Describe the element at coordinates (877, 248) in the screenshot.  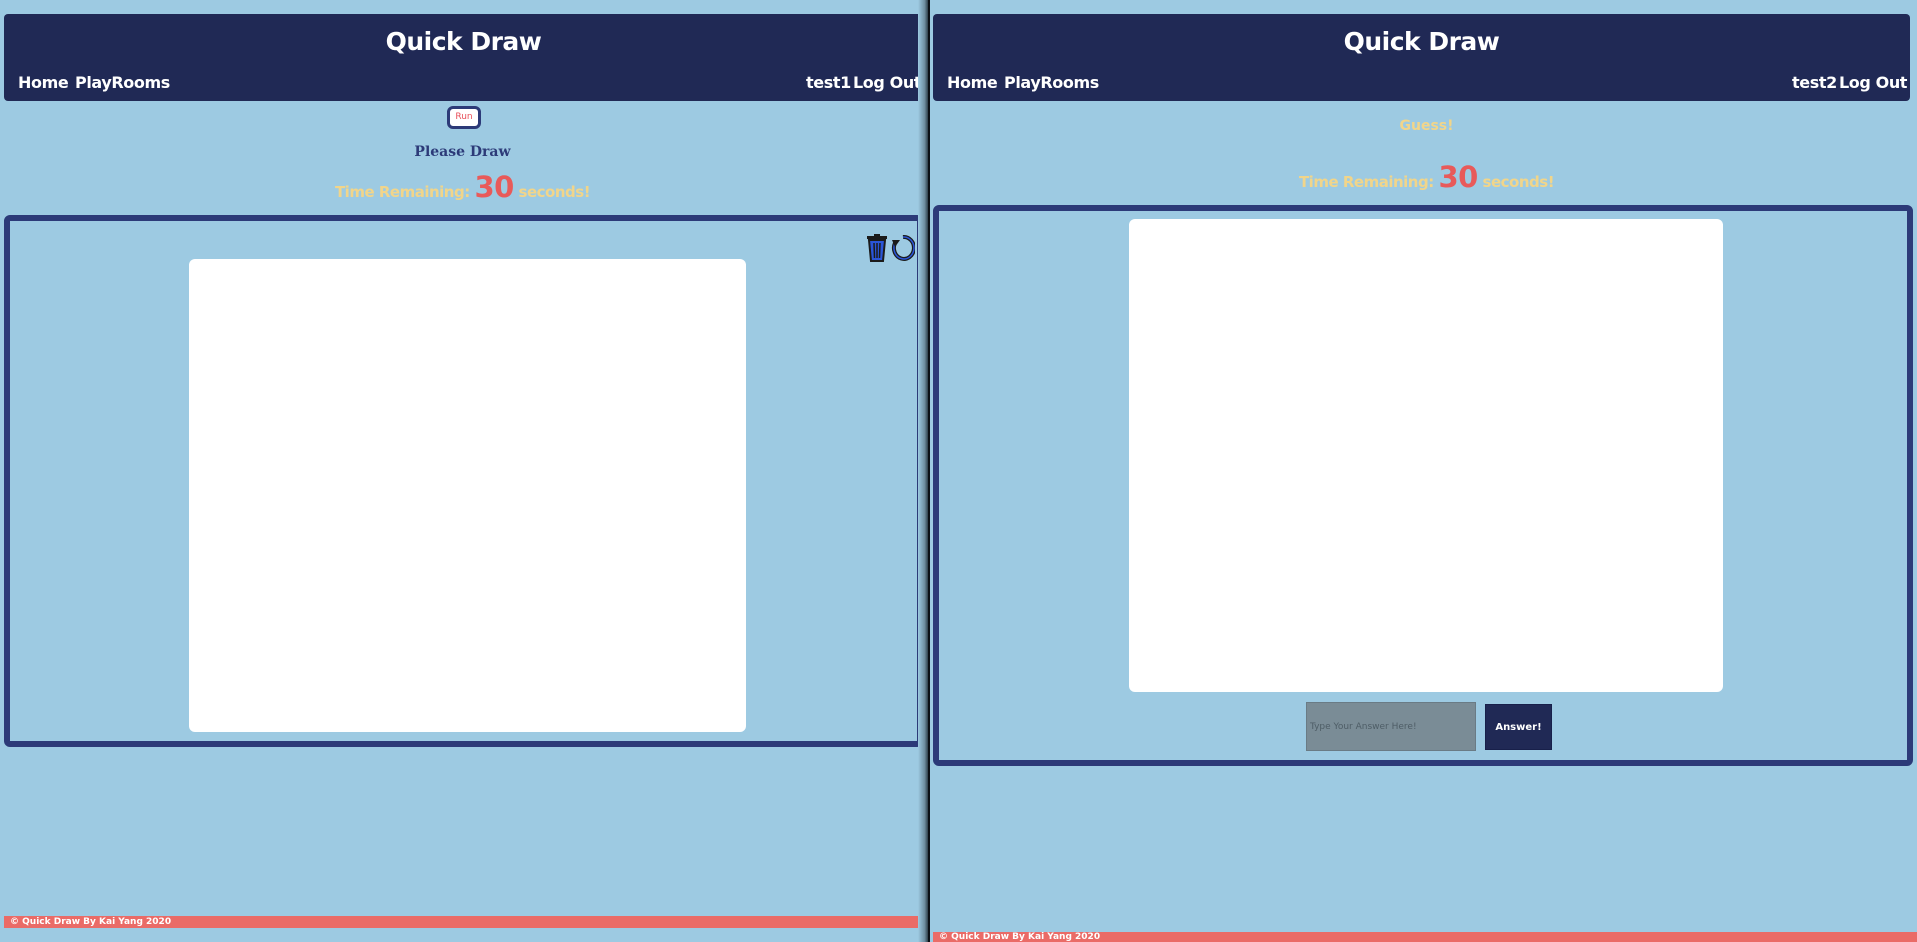
I see `trash-icon` at that location.